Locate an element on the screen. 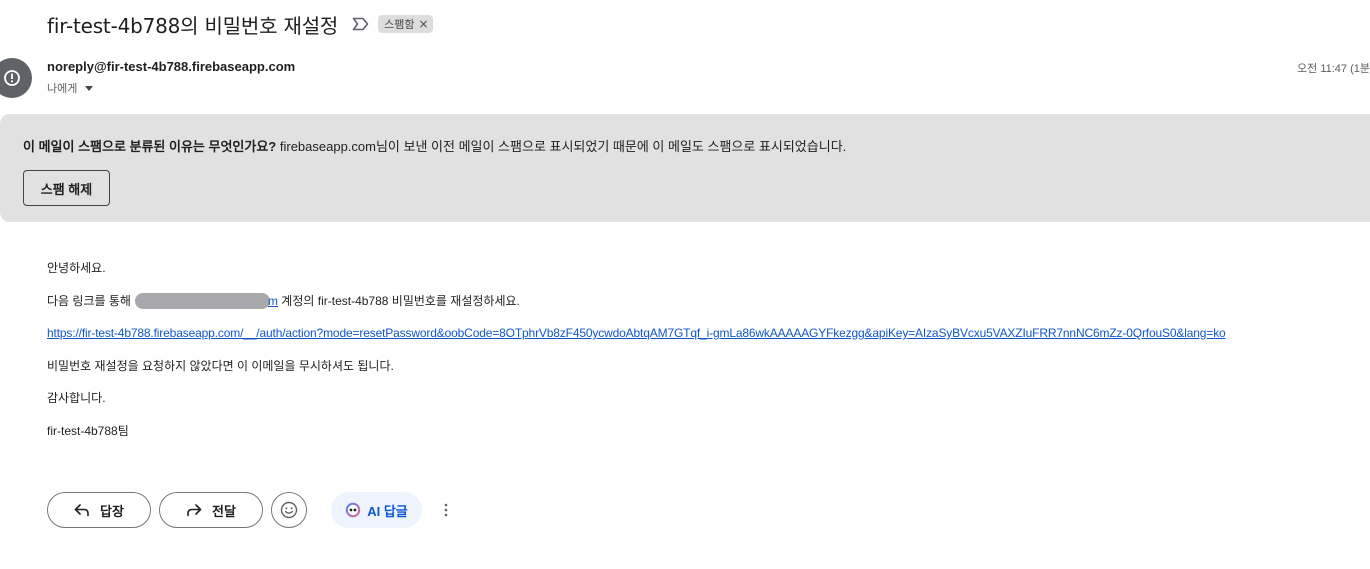 This screenshot has width=1370, height=569. sender-address: noreply@fir-test-4b788.firebaseapp.com is located at coordinates (171, 66).